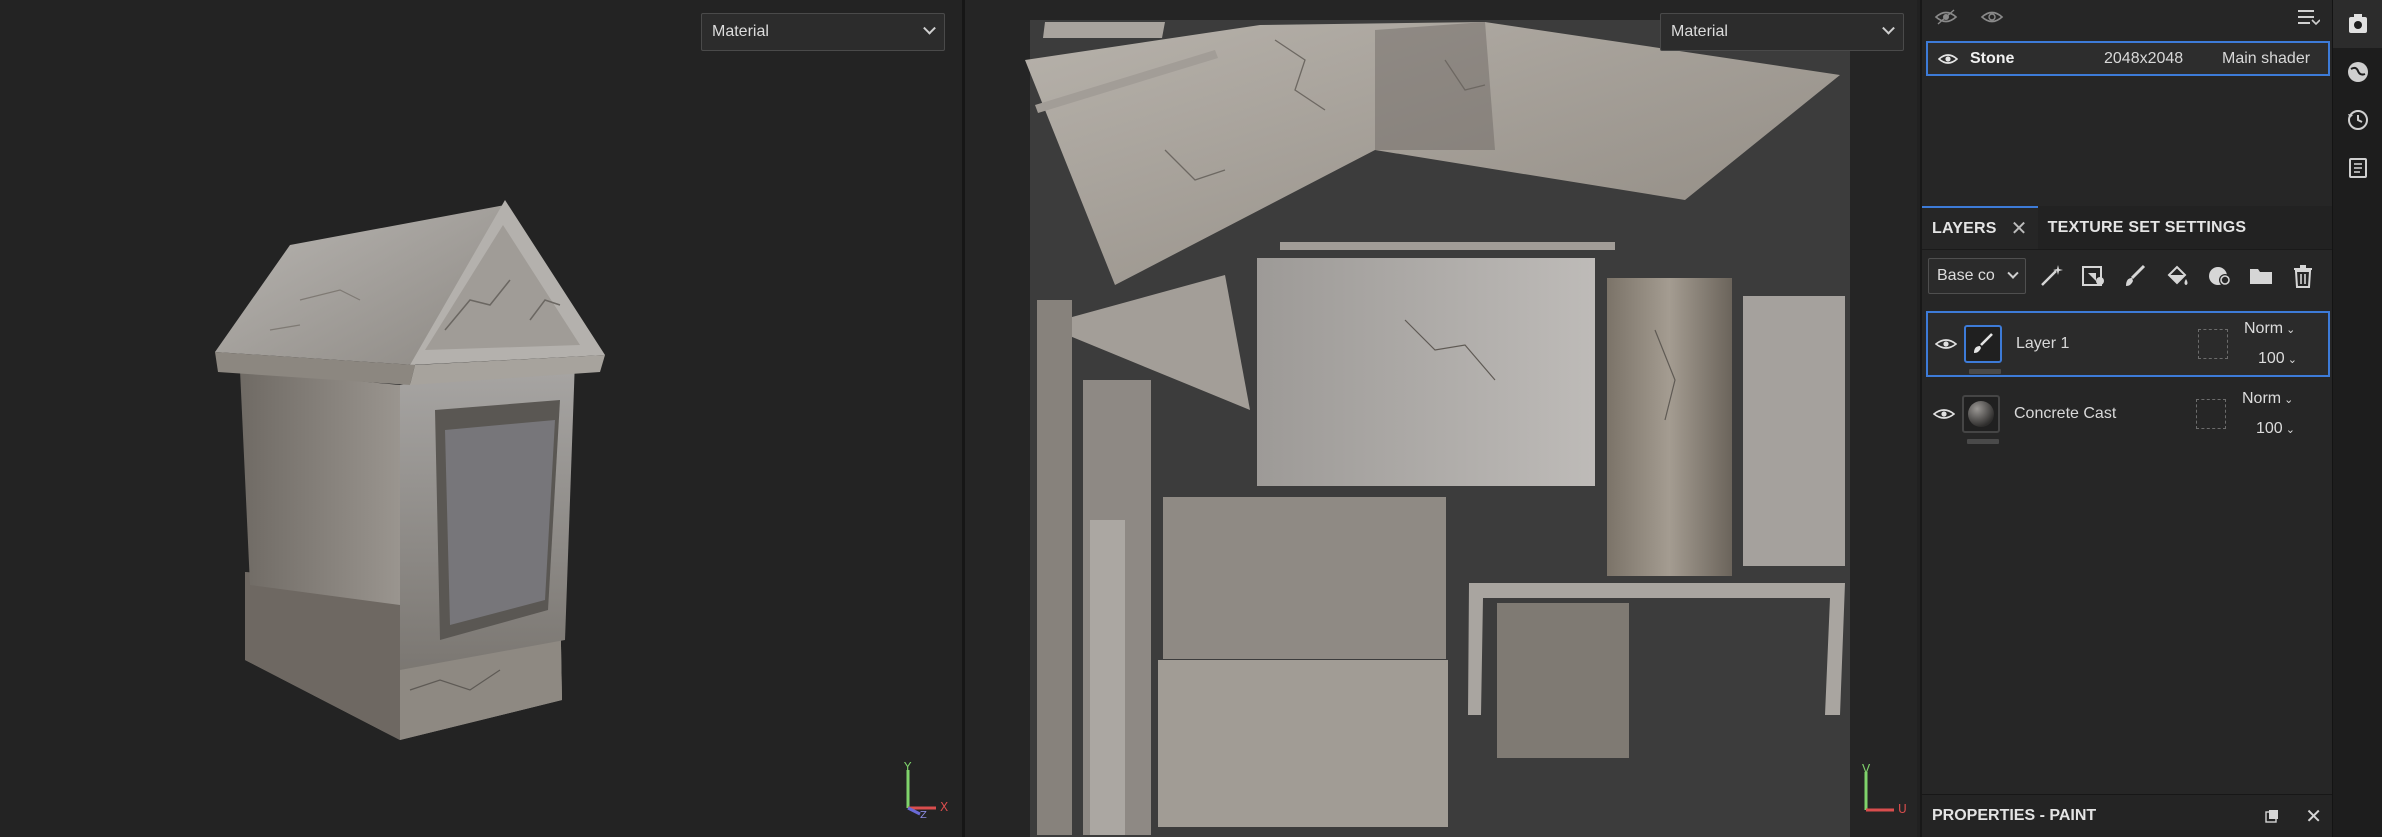  I want to click on layers-tabbar: LAYERS ✕ TEXTURE SET SETTINGS, so click(2127, 228).